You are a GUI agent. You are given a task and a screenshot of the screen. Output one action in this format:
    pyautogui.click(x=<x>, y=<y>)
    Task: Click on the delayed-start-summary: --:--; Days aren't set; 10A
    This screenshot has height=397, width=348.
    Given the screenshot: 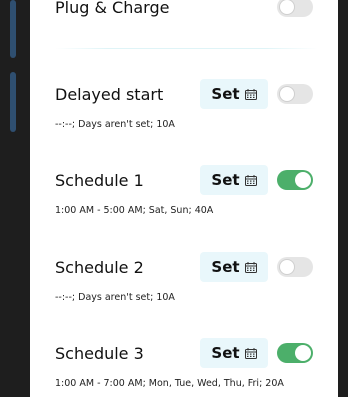 What is the action you would take?
    pyautogui.click(x=115, y=124)
    